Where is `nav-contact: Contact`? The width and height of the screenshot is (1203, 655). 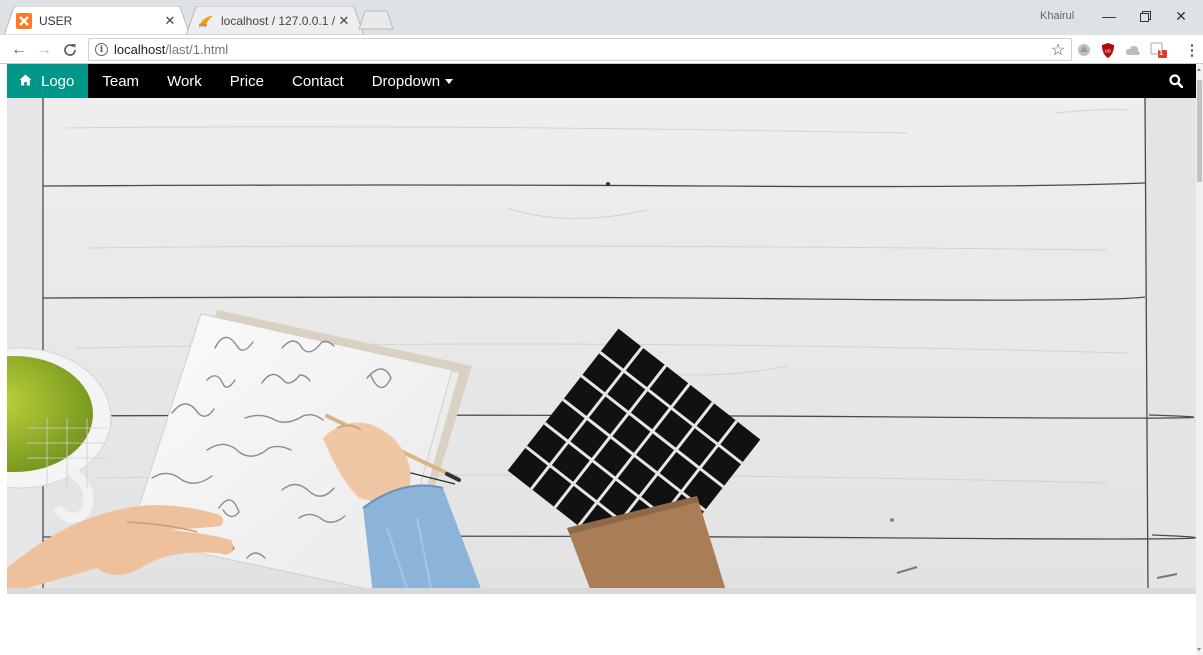 nav-contact: Contact is located at coordinates (318, 81).